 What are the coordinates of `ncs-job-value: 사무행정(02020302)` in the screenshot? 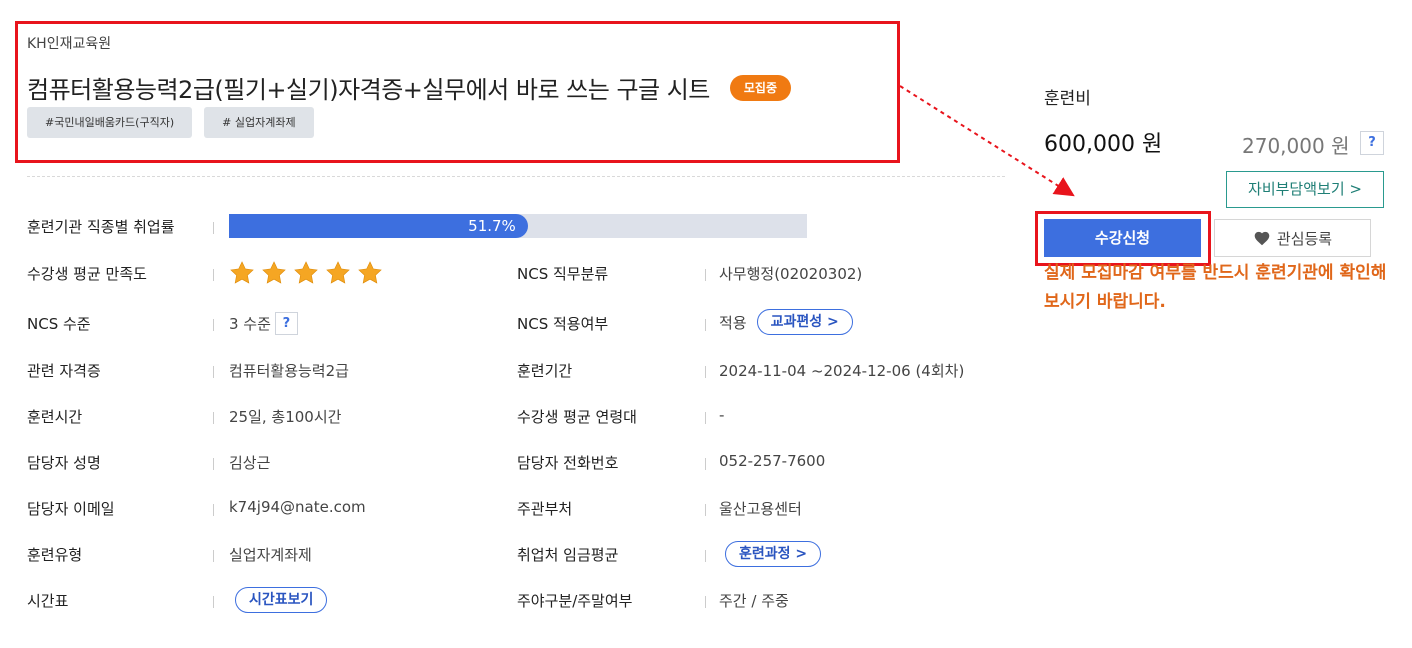 It's located at (791, 274).